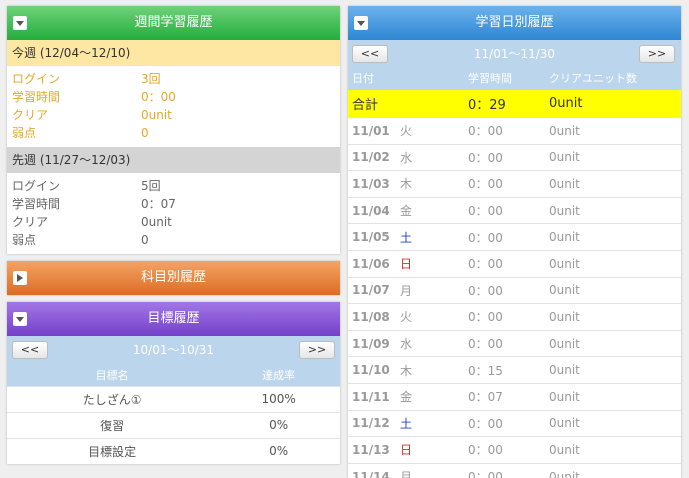  I want to click on expand-toggle-icon, so click(20, 278).